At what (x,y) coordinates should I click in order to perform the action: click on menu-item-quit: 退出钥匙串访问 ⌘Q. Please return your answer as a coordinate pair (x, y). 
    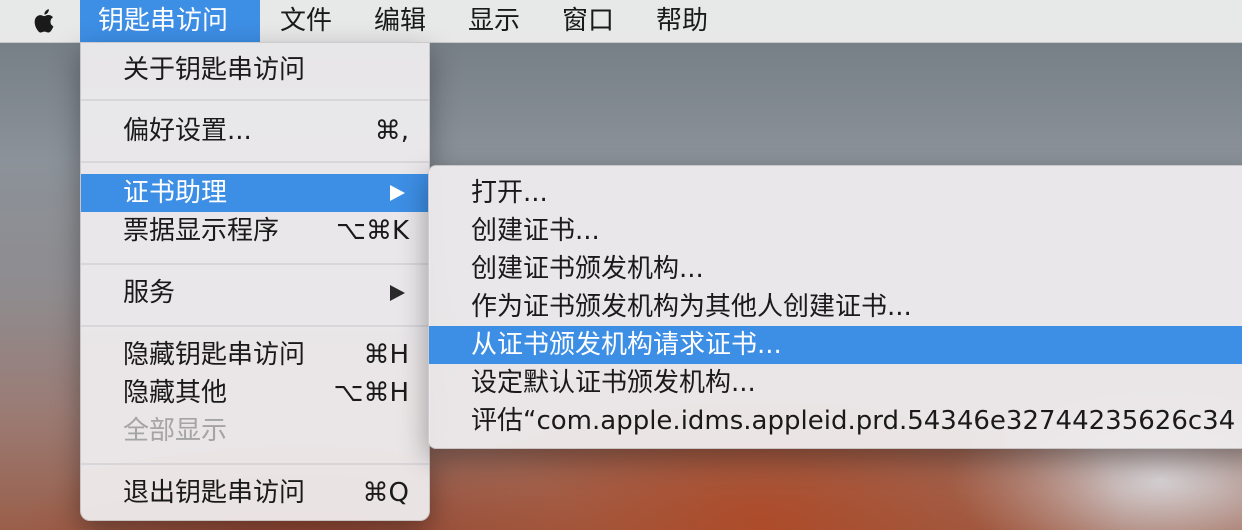
    Looking at the image, I should click on (255, 493).